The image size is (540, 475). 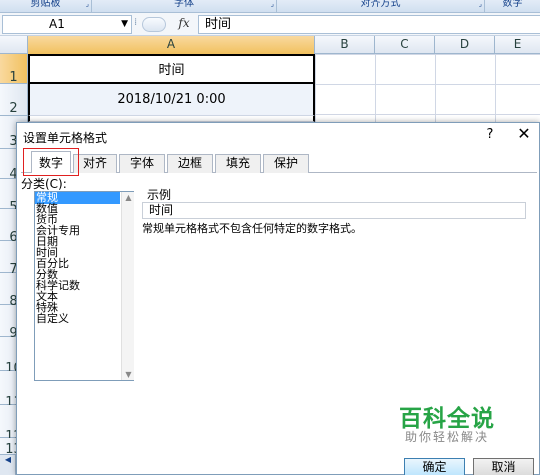 I want to click on ribbon-group-label: 数字, so click(x=512, y=4).